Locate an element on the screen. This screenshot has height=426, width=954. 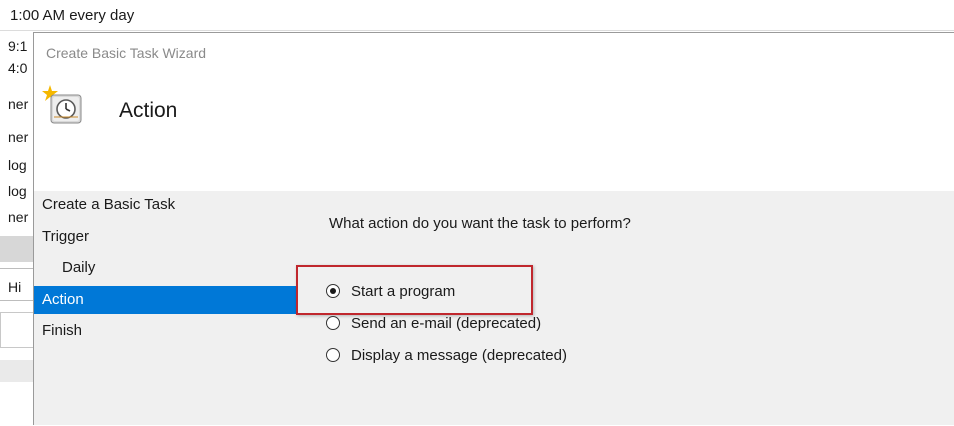
option-label: Display a message (deprecated) is located at coordinates (459, 355).